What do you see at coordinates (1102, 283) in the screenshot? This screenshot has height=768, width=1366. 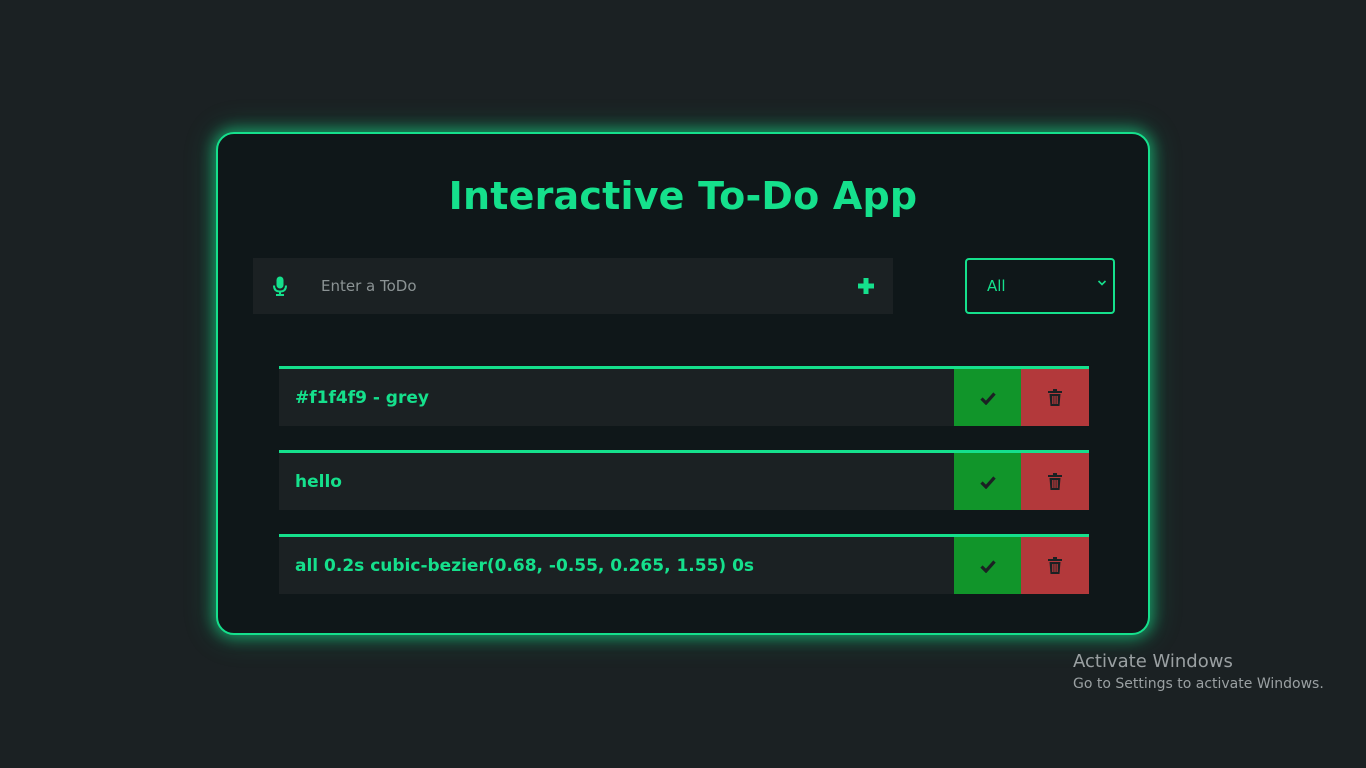 I see `chevron-down-icon` at bounding box center [1102, 283].